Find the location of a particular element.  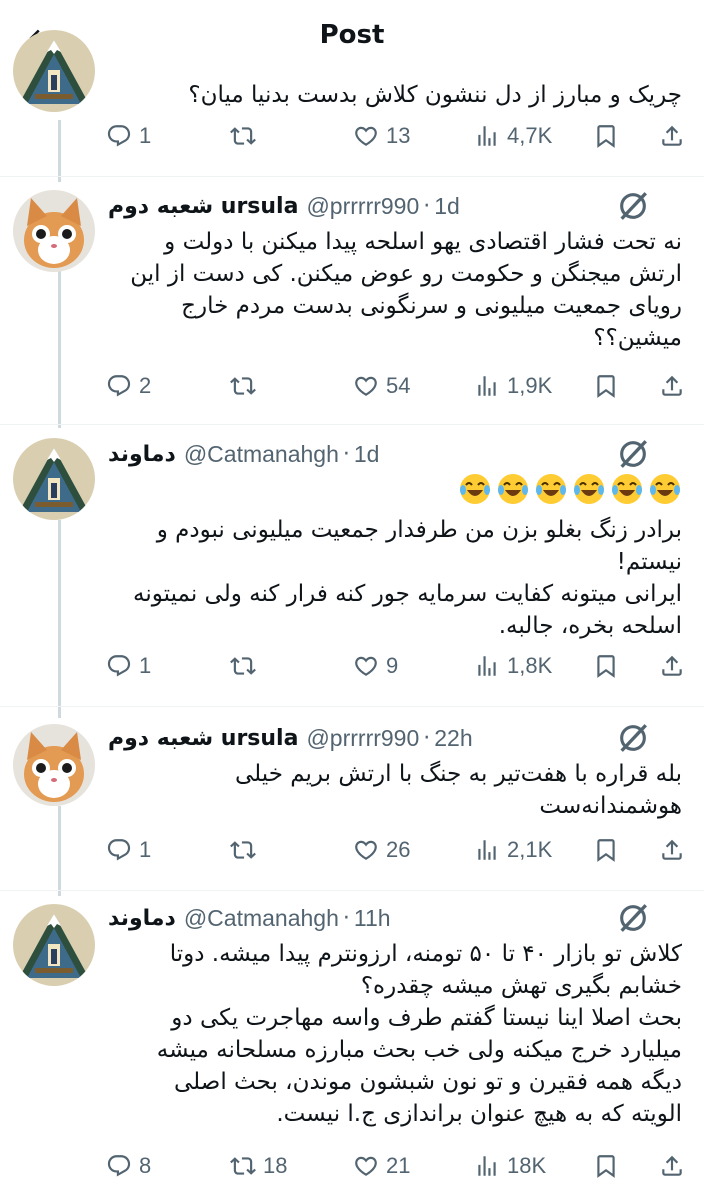

views-button: 1,9K is located at coordinates (513, 386).